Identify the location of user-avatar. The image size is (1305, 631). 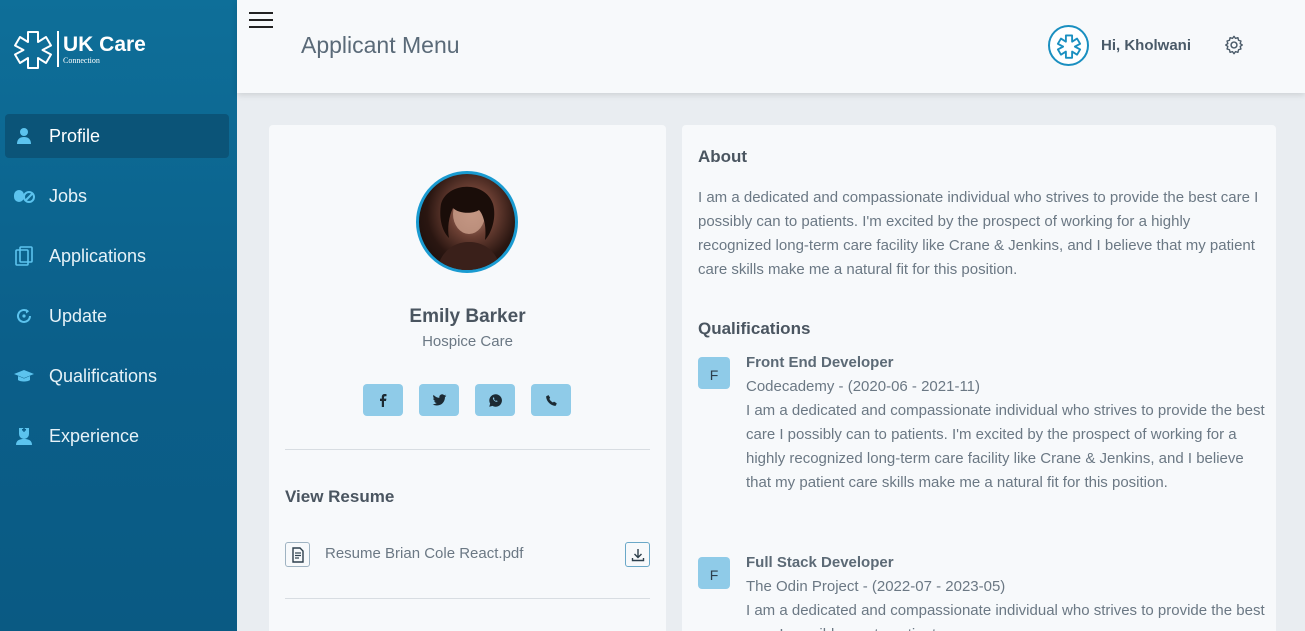
(1068, 45).